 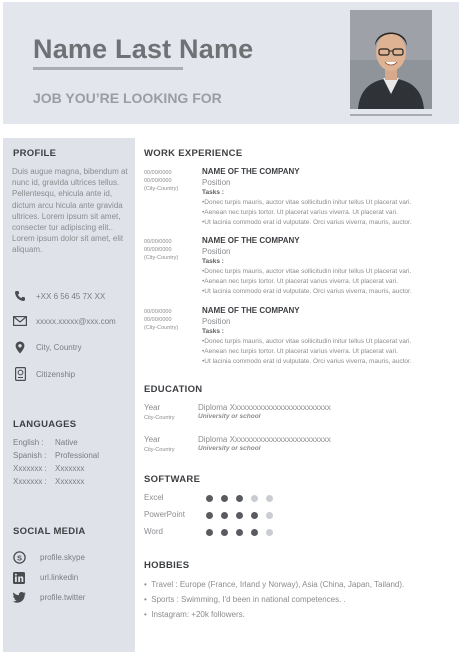 I want to click on job-title: JOB YOU’RE LOOKING FOR, so click(x=127, y=98).